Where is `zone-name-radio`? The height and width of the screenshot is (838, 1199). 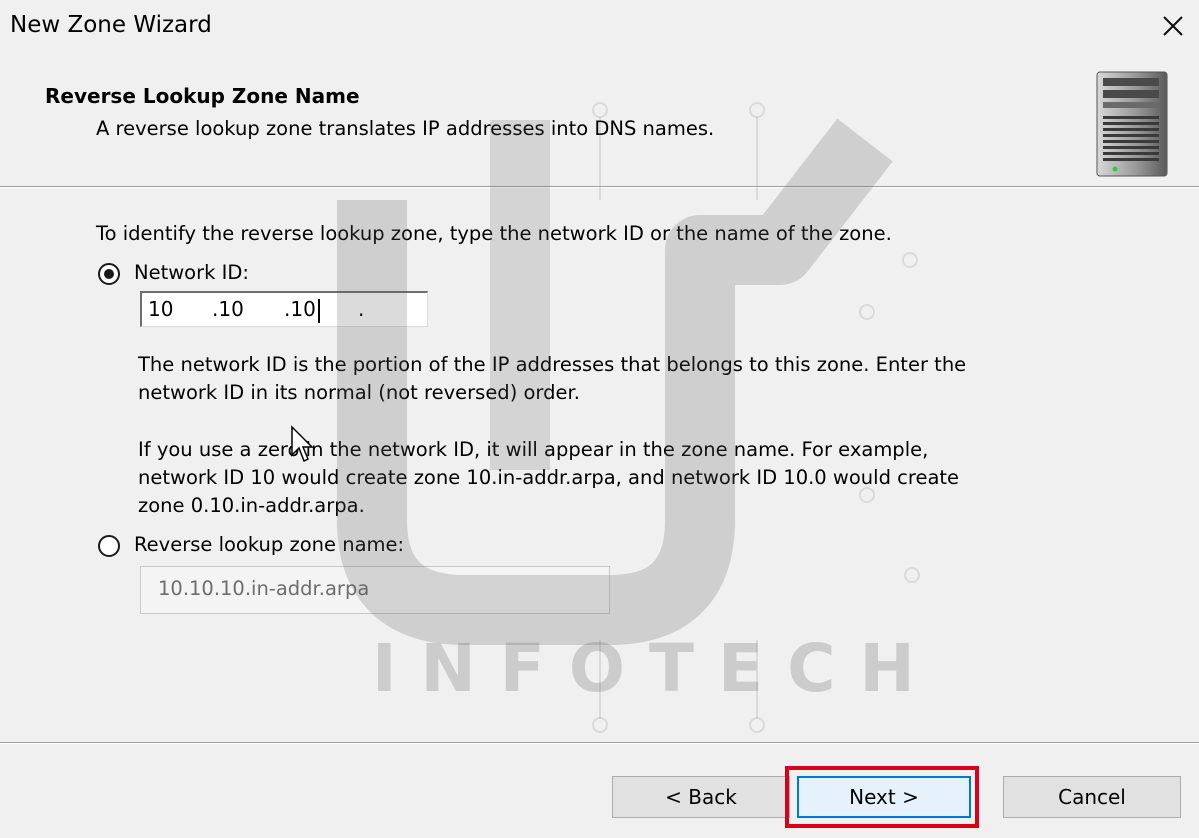
zone-name-radio is located at coordinates (109, 546).